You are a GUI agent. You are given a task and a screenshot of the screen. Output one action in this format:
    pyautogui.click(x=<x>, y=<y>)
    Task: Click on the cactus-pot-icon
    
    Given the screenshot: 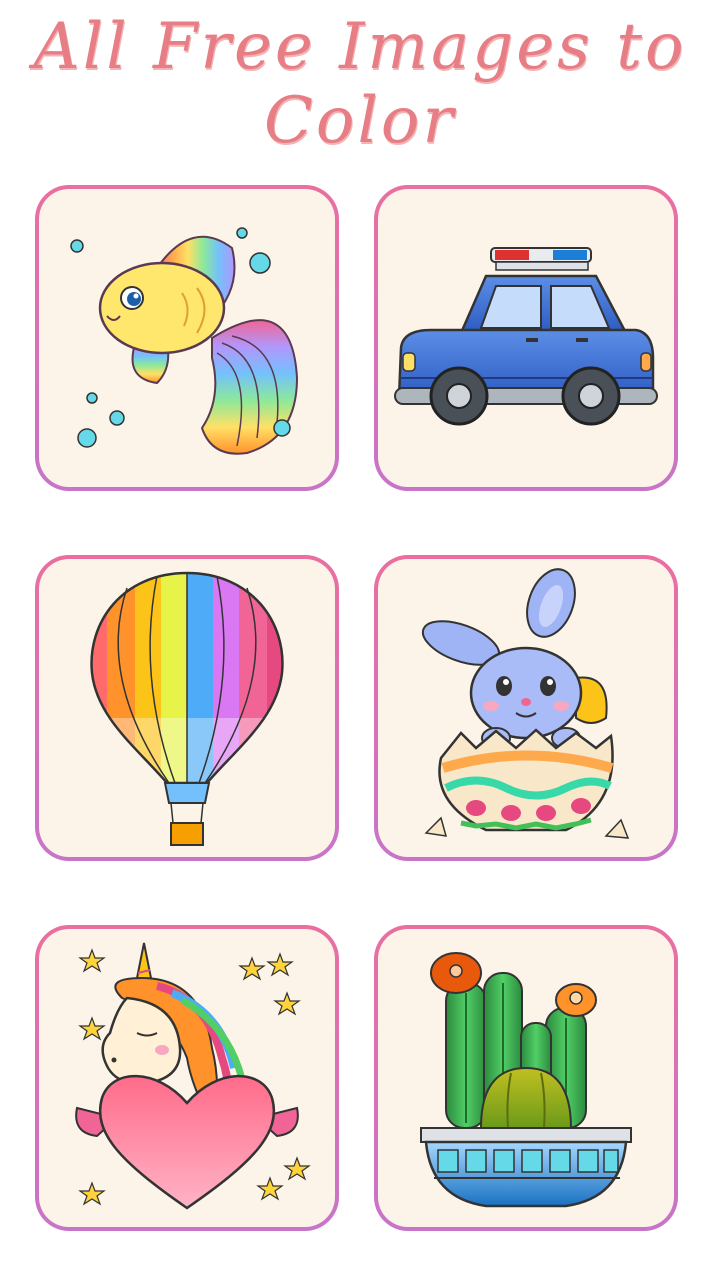 What is the action you would take?
    pyautogui.click(x=526, y=1080)
    